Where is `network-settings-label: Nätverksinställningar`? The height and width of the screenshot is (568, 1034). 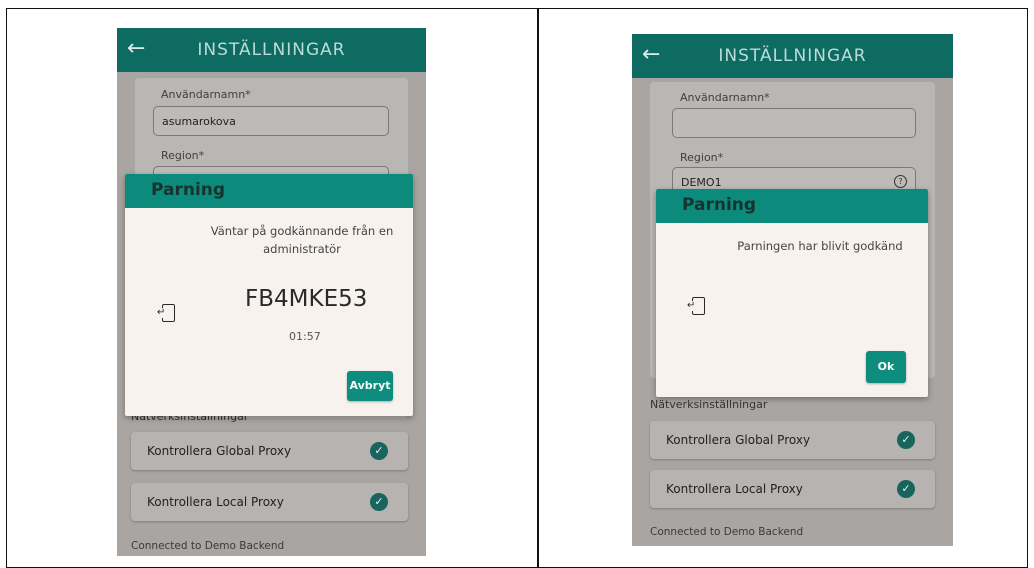 network-settings-label: Nätverksinställningar is located at coordinates (709, 404).